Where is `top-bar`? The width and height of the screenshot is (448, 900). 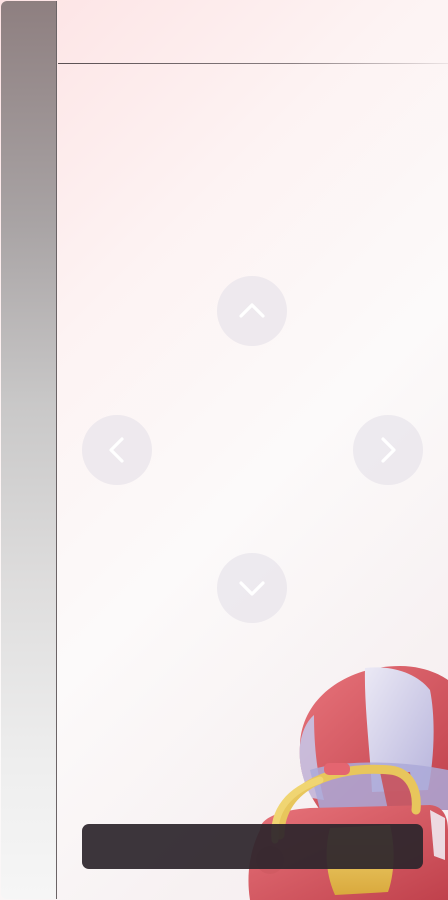
top-bar is located at coordinates (253, 32).